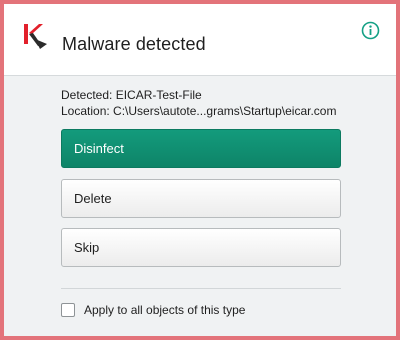 The height and width of the screenshot is (340, 400). What do you see at coordinates (165, 310) in the screenshot?
I see `apply-to-all-label: Apply to all objects of this type` at bounding box center [165, 310].